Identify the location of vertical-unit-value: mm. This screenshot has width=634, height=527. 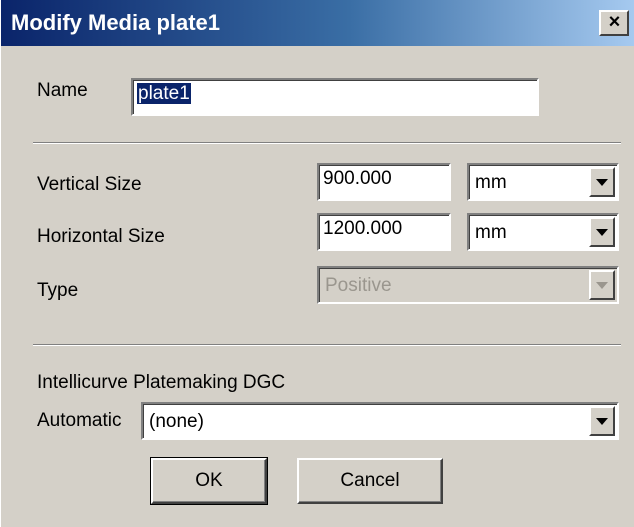
(491, 182).